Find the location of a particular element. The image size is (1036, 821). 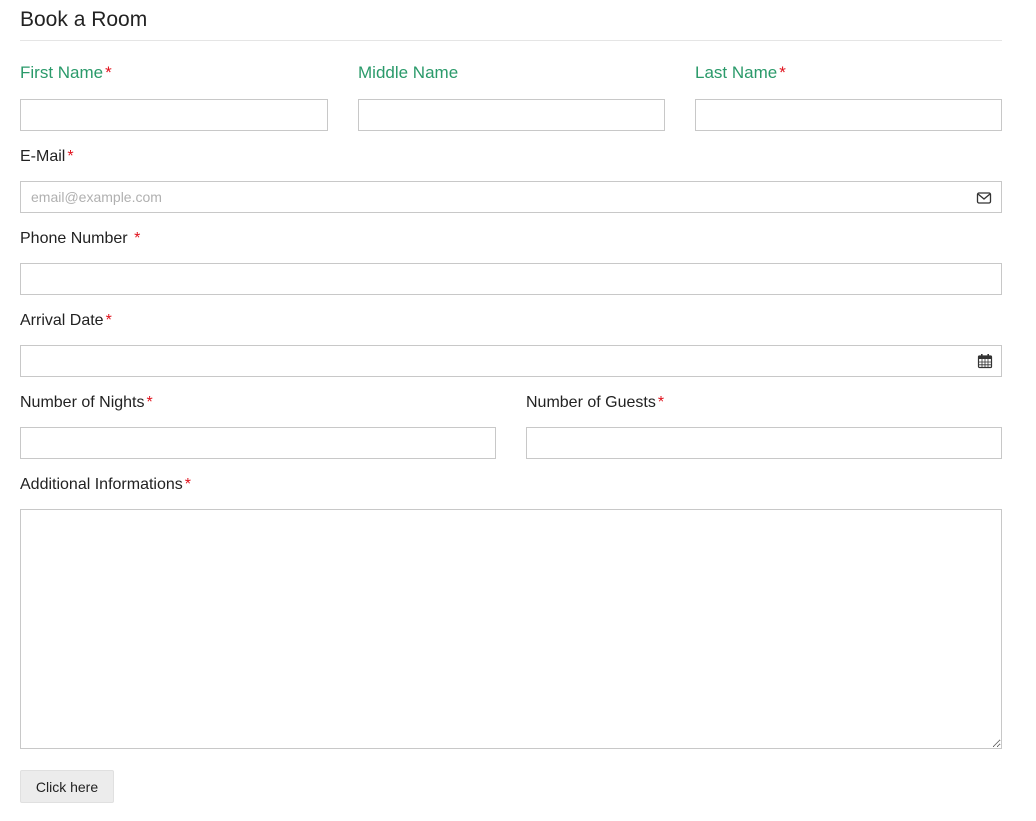

title-divider is located at coordinates (511, 40).